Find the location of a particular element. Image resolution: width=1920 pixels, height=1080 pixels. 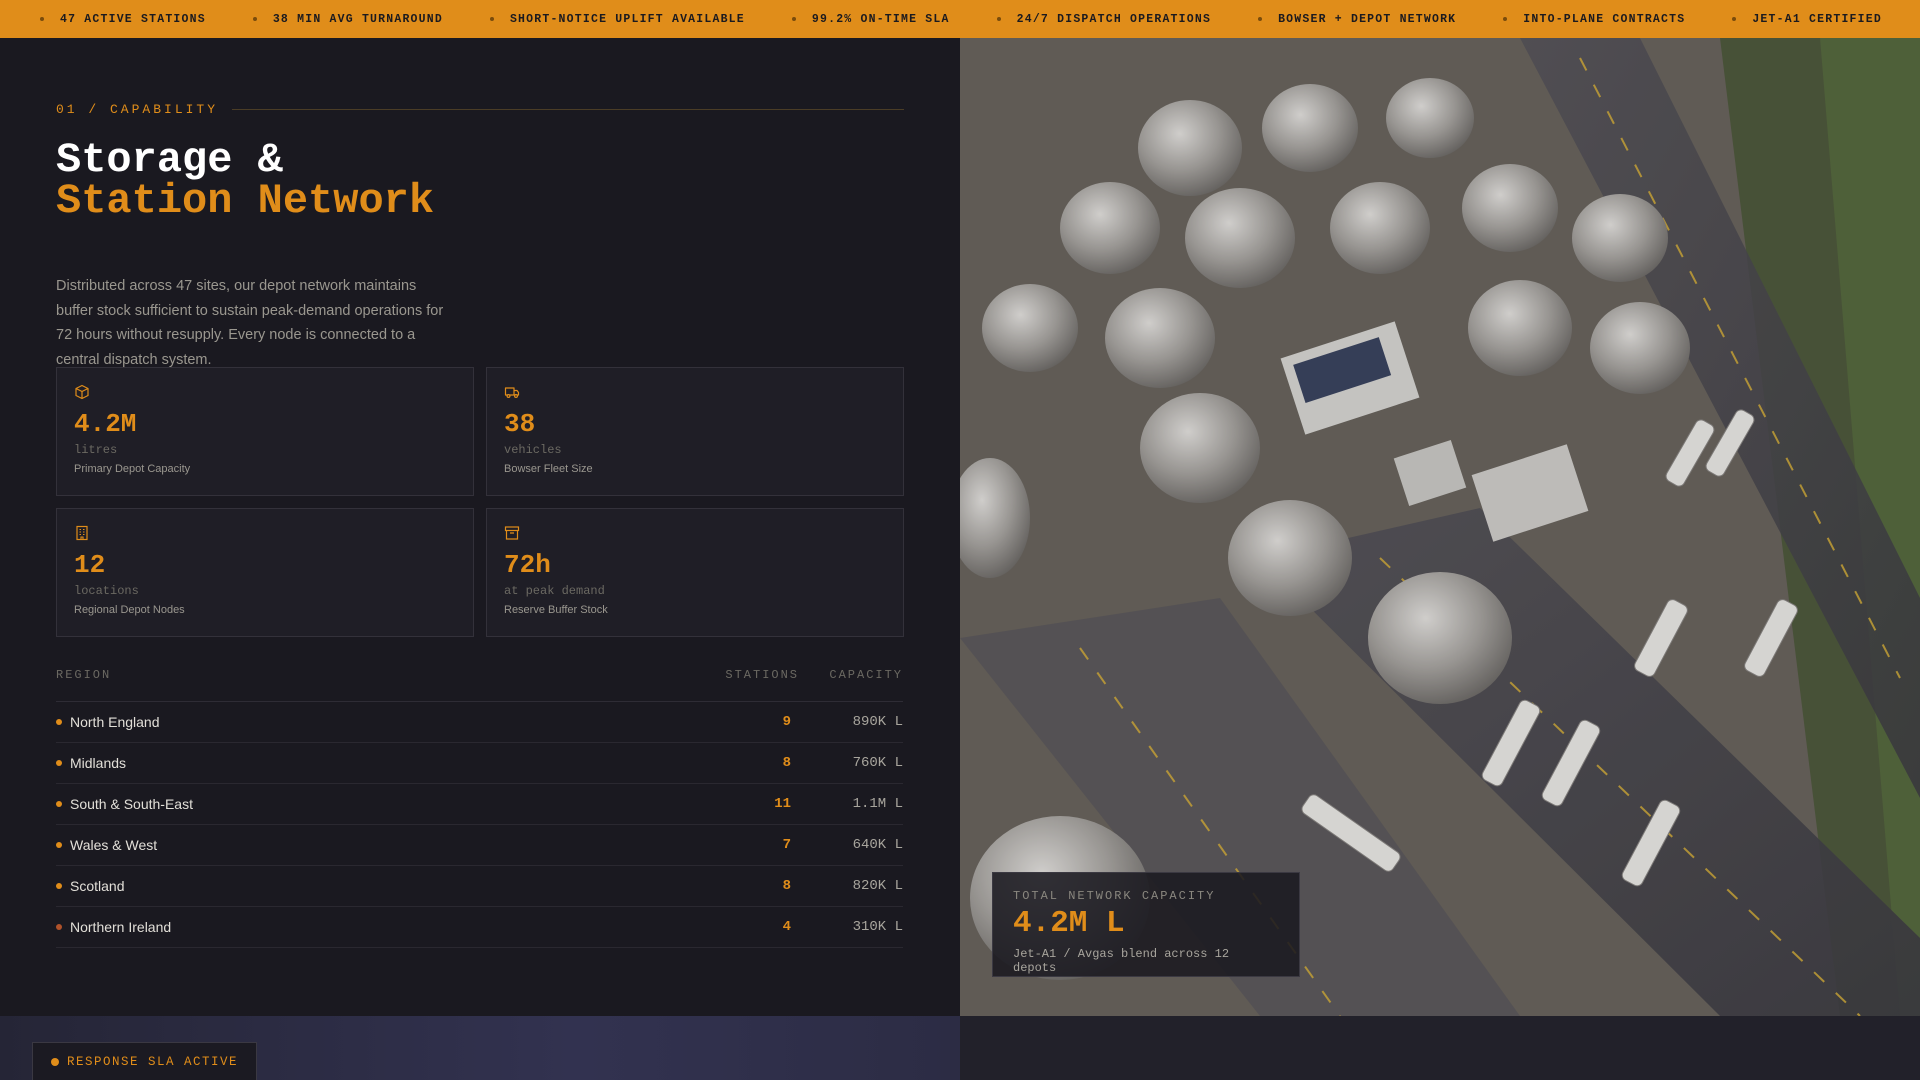

sla-status-badge: RESPONSE SLA ACTIVE is located at coordinates (144, 1061).